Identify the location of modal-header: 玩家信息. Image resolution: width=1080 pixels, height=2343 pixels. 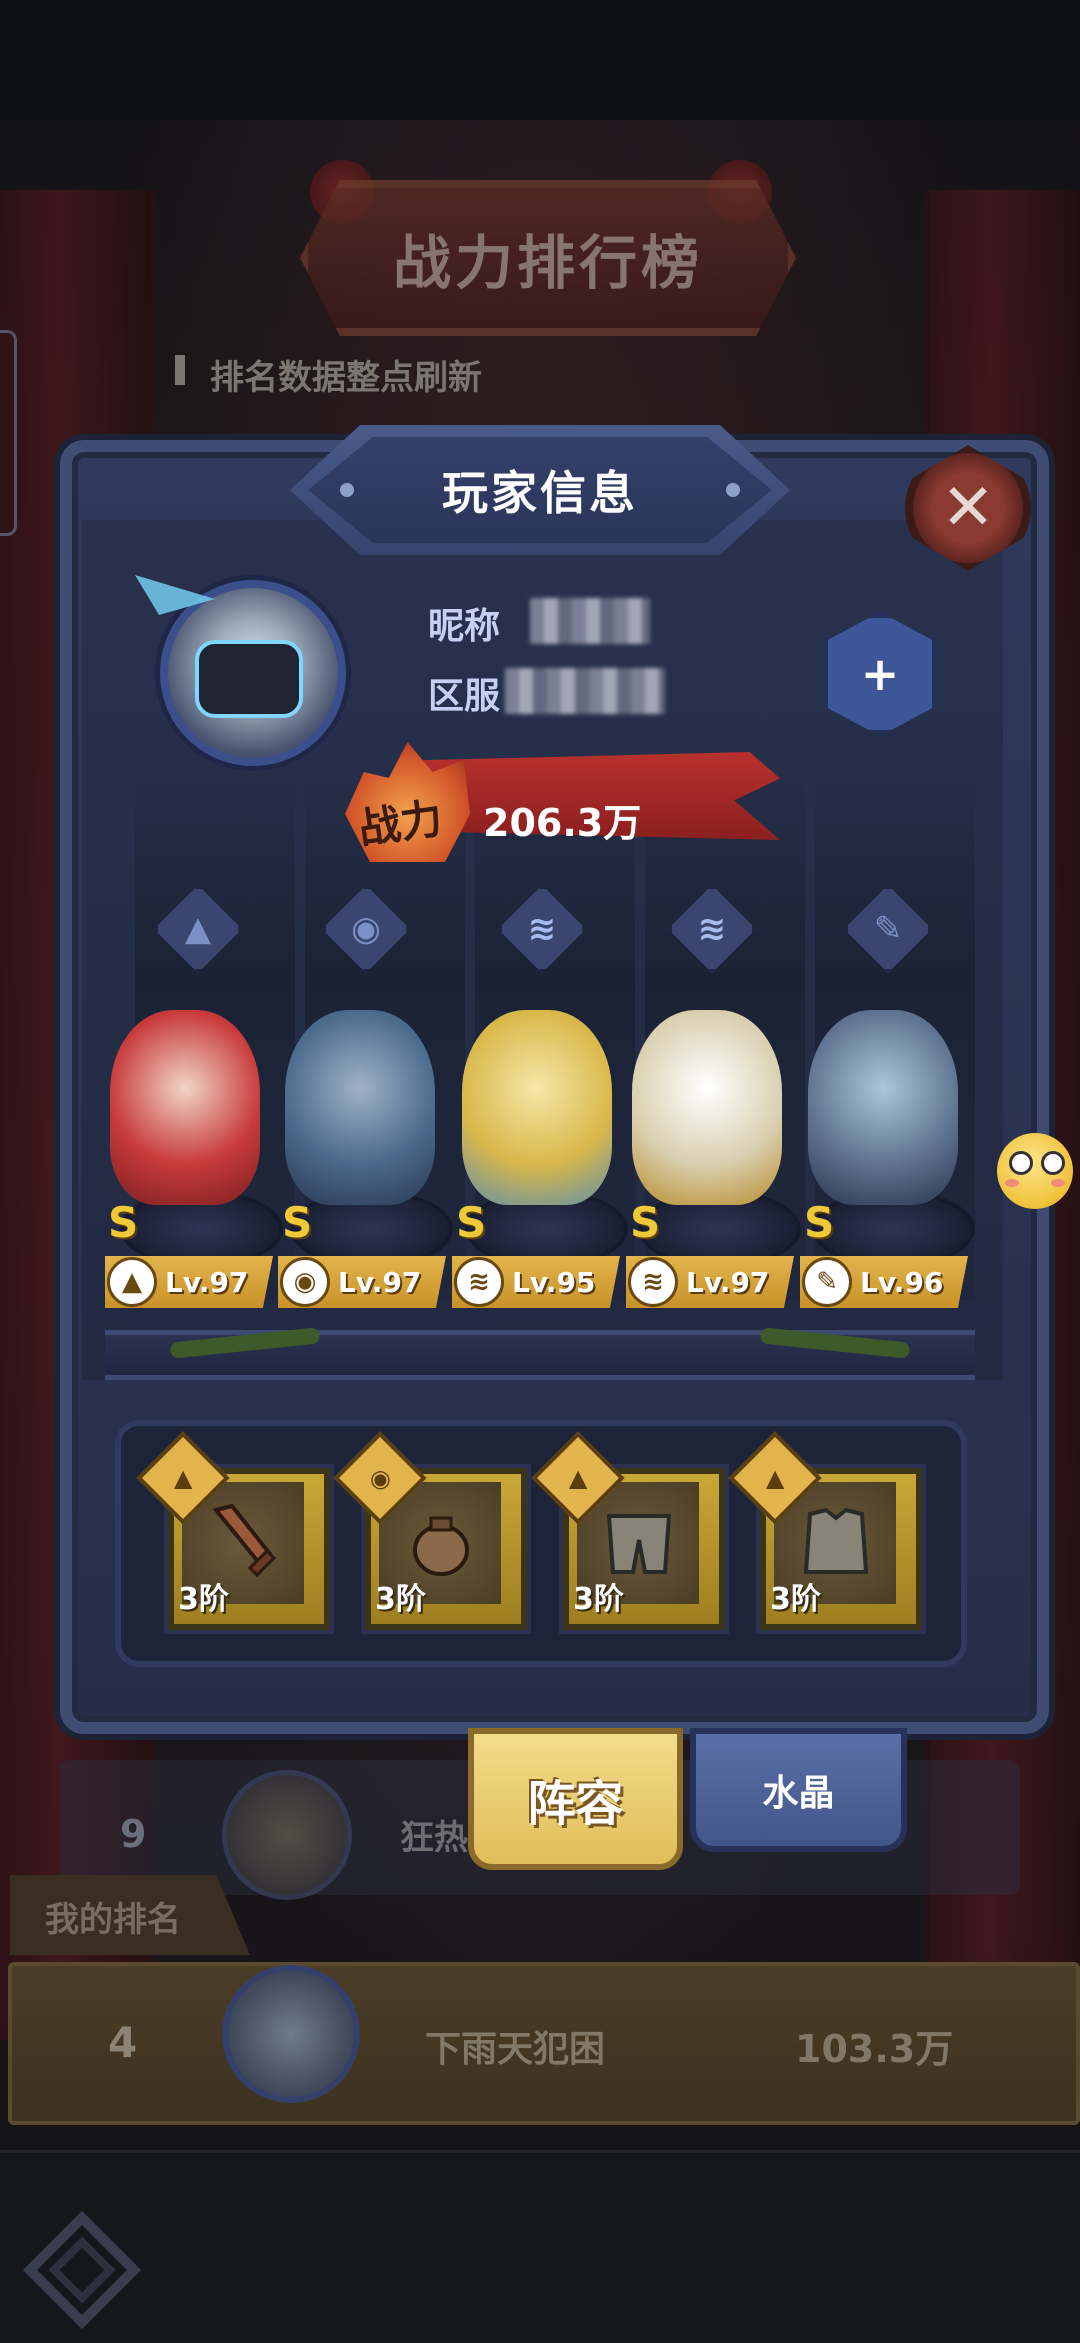
(540, 490).